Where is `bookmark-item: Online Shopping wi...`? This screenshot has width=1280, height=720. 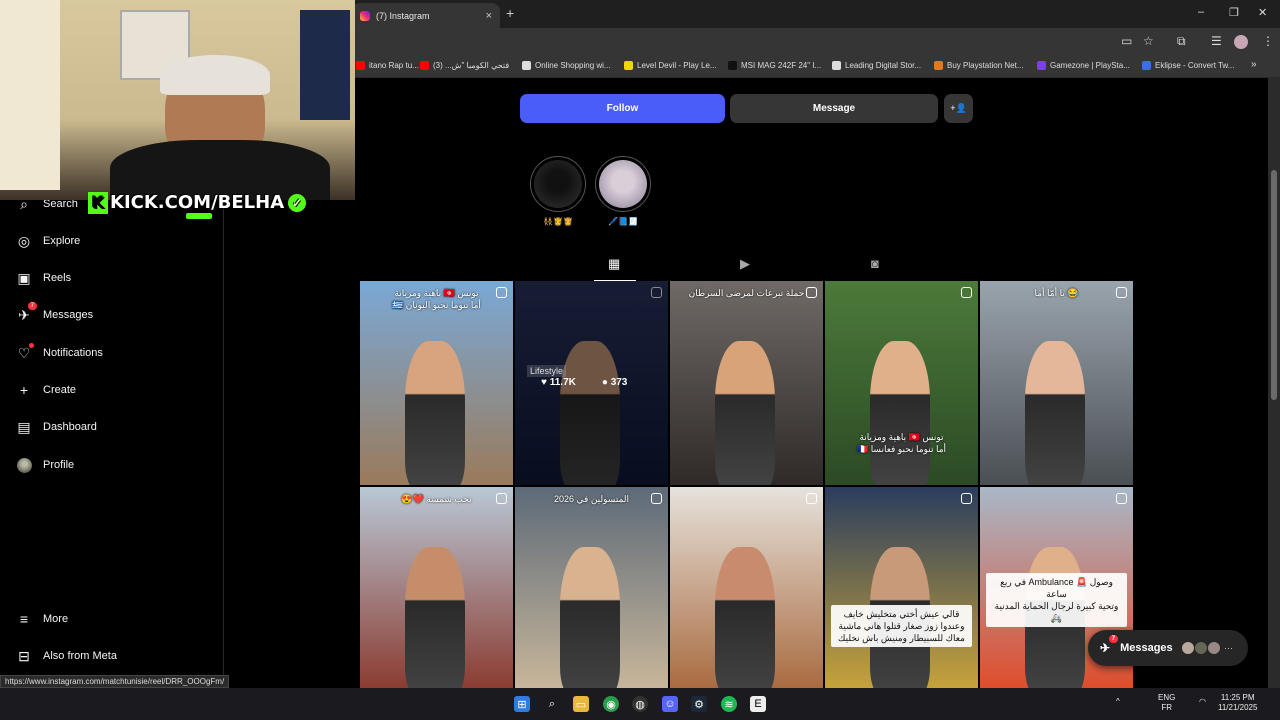
bookmark-item: Online Shopping wi... is located at coordinates (566, 65).